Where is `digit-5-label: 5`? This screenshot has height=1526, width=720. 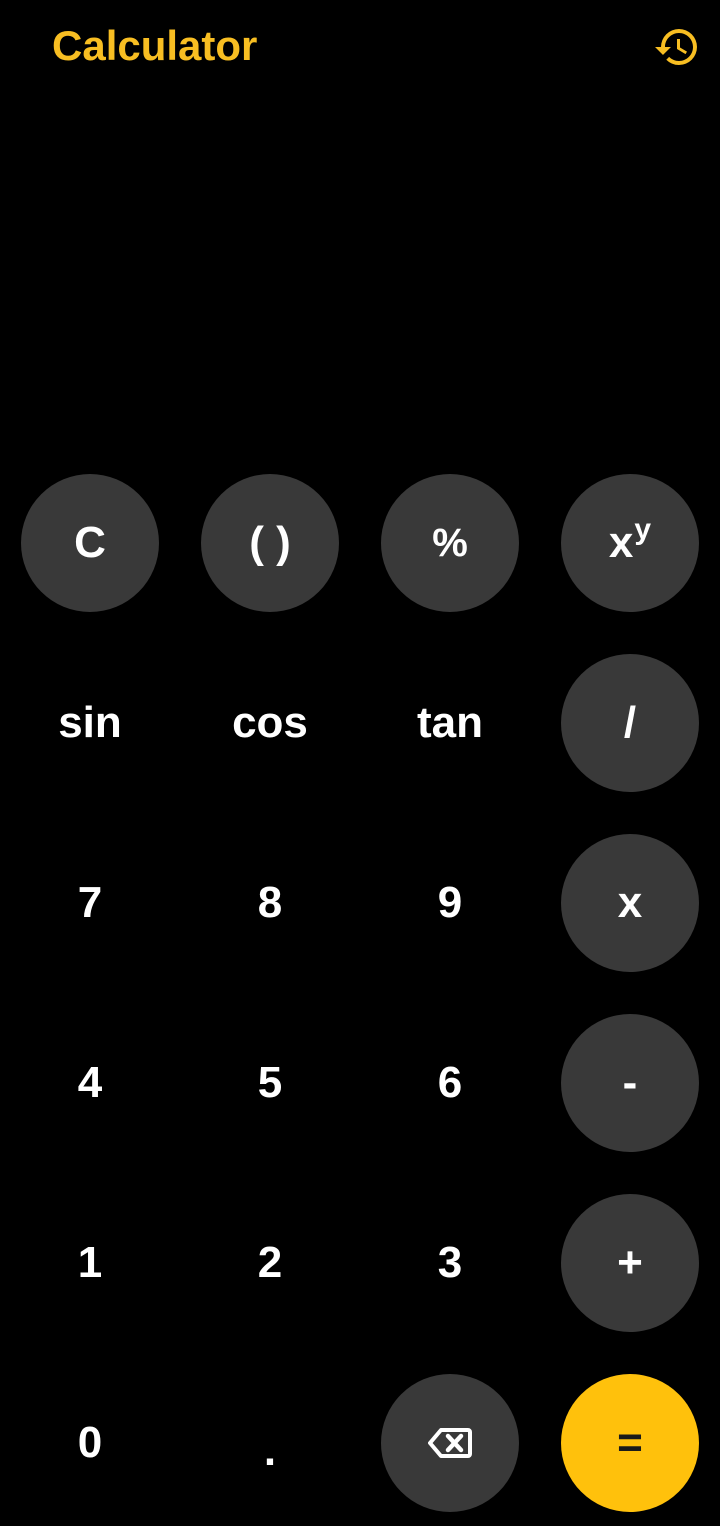
digit-5-label: 5 is located at coordinates (270, 1082).